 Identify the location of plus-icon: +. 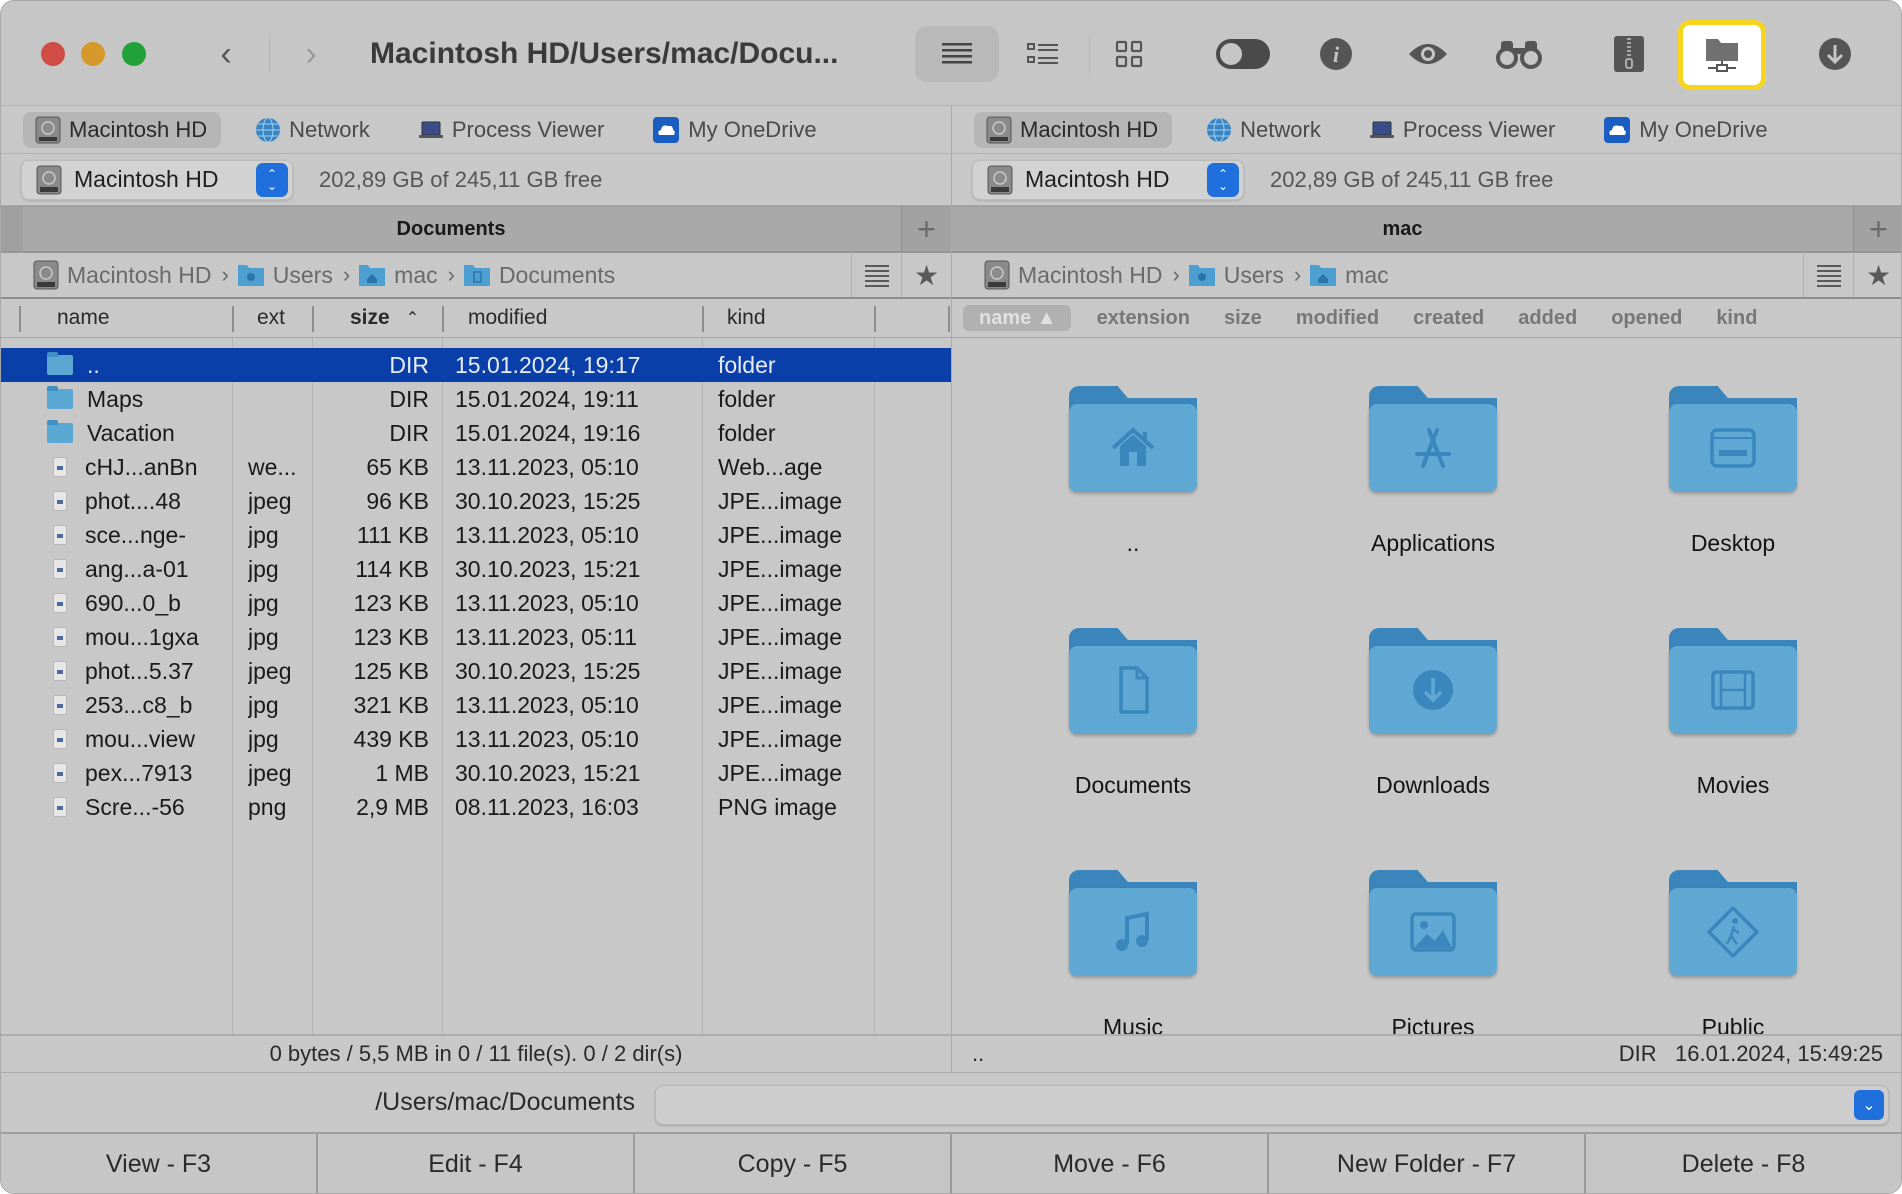
(926, 228).